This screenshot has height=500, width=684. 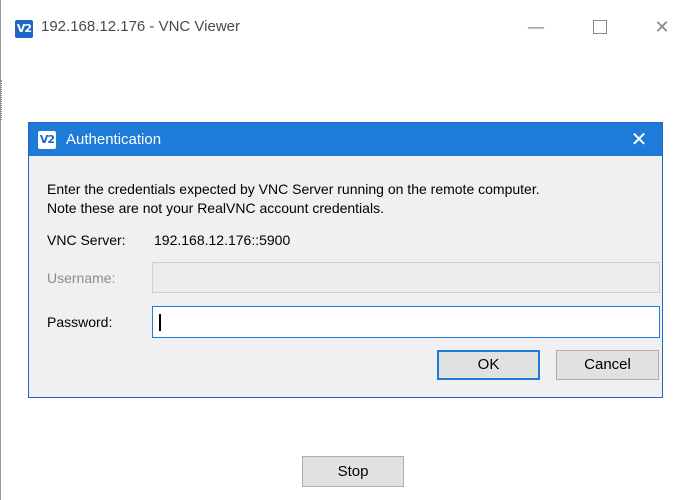 I want to click on stop-button: Stop, so click(x=353, y=471).